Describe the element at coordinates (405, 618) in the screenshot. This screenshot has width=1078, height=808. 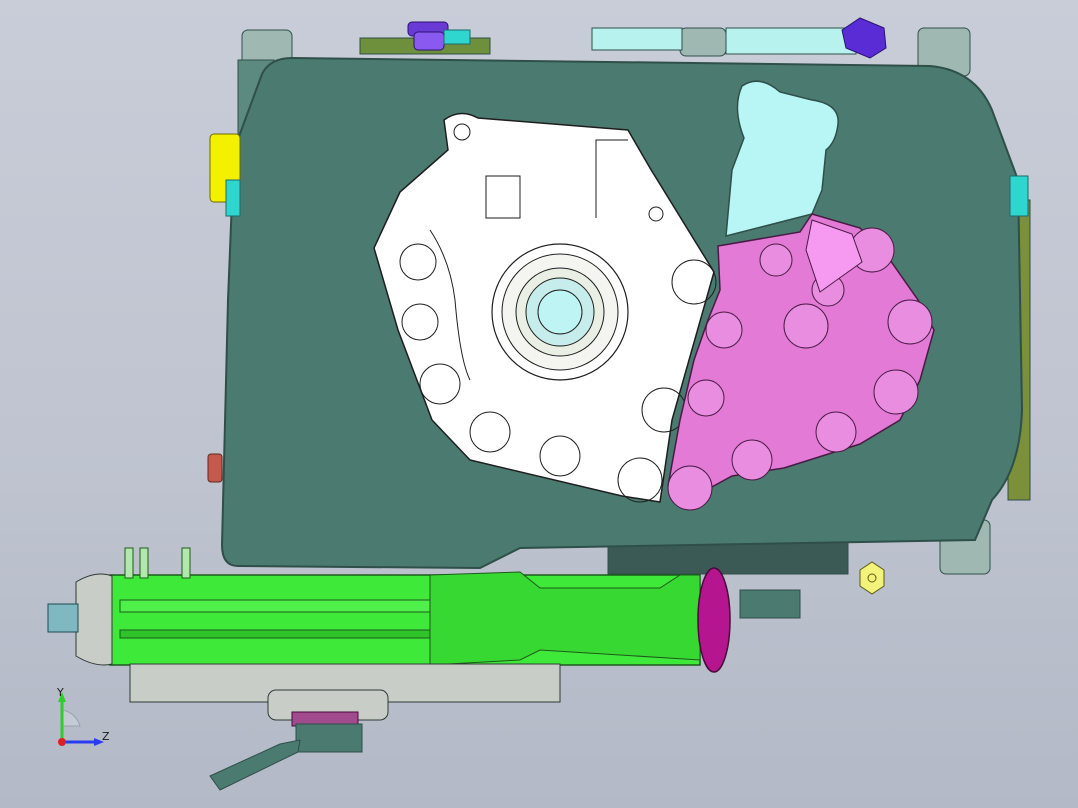
I see `shaft-assembly` at that location.